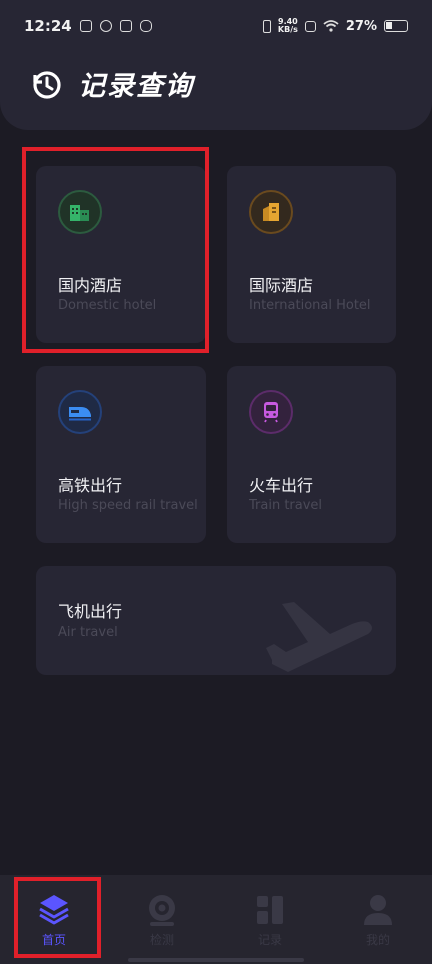  I want to click on card-subtitle: High speed rail travel, so click(128, 505).